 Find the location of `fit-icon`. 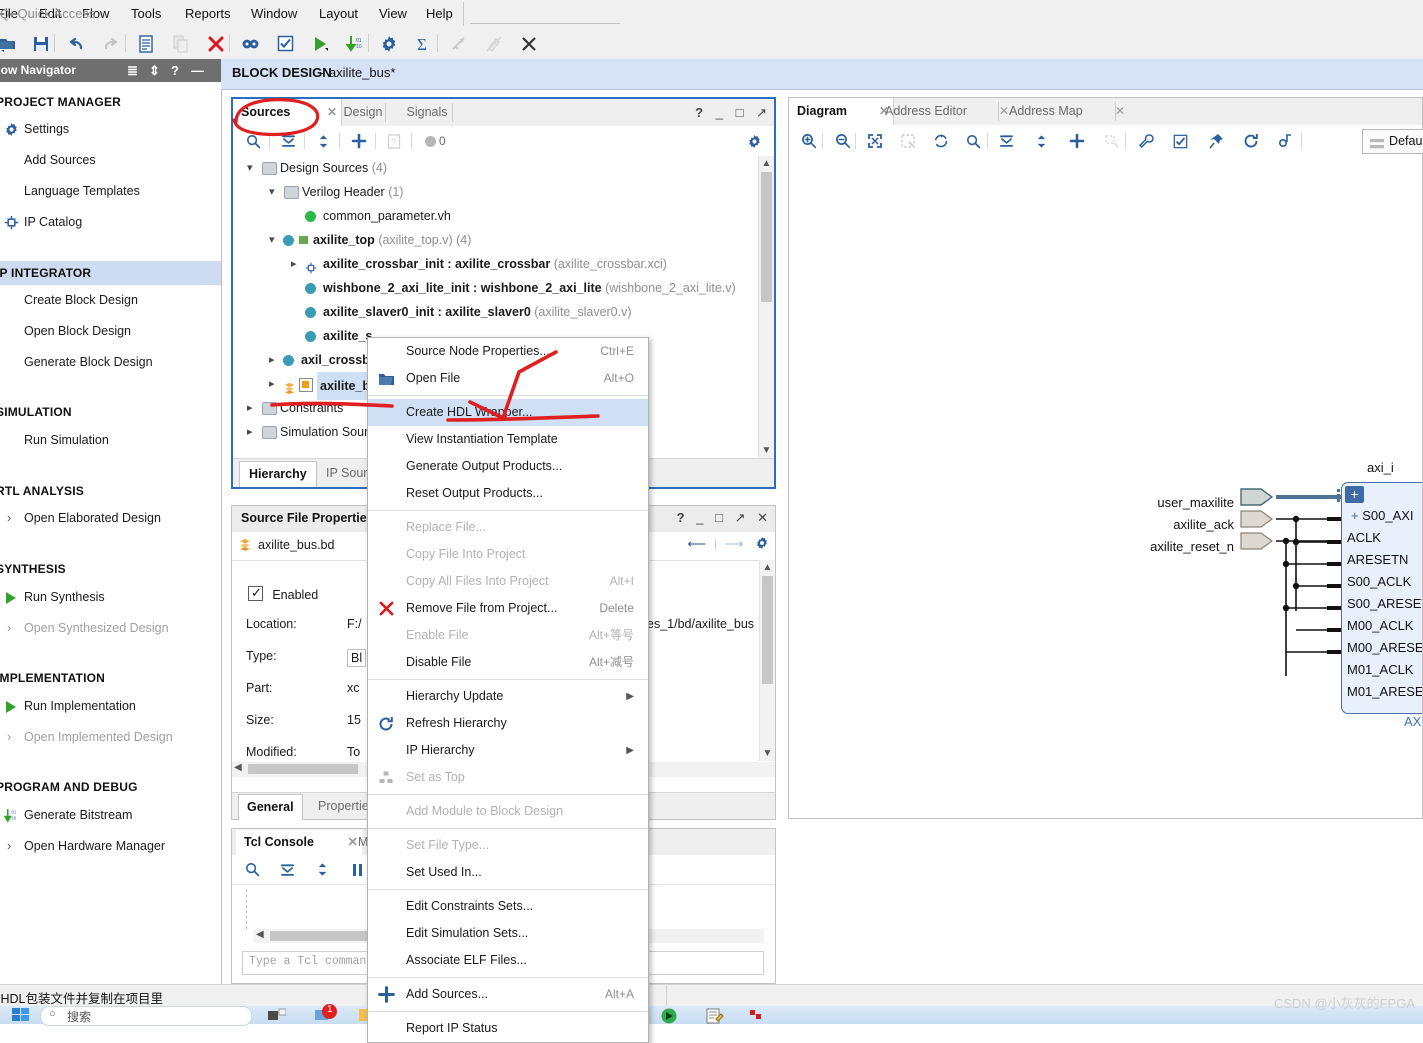

fit-icon is located at coordinates (874, 141).